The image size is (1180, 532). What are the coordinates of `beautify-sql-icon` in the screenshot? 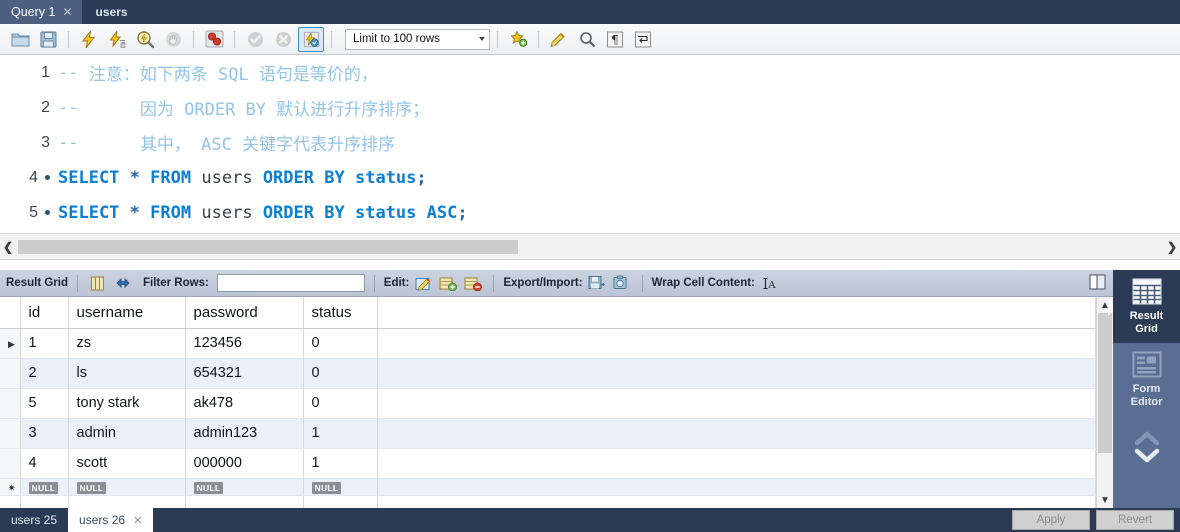 It's located at (518, 39).